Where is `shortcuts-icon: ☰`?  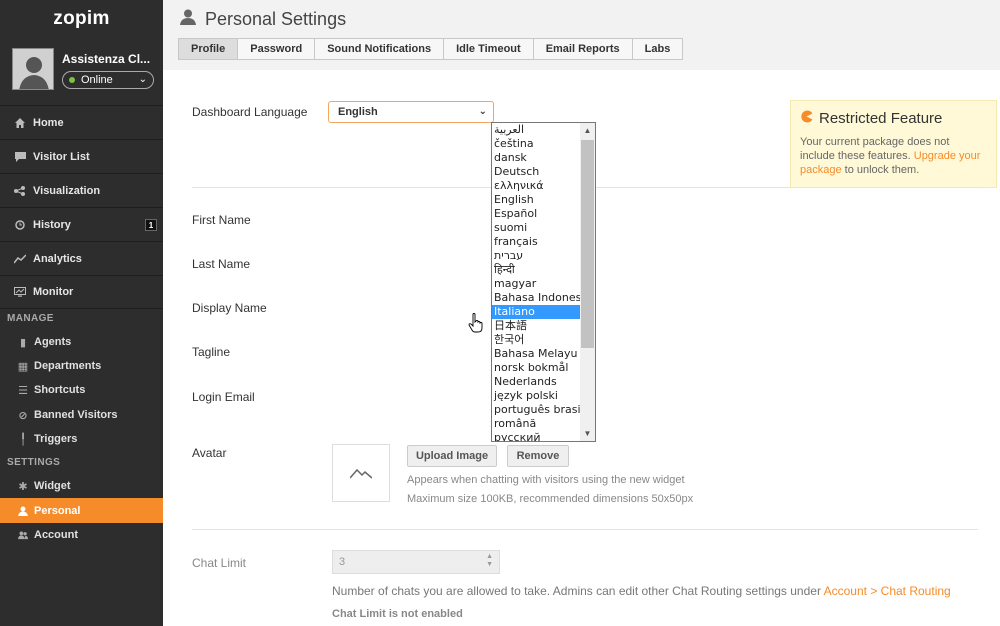
shortcuts-icon: ☰ is located at coordinates (23, 390).